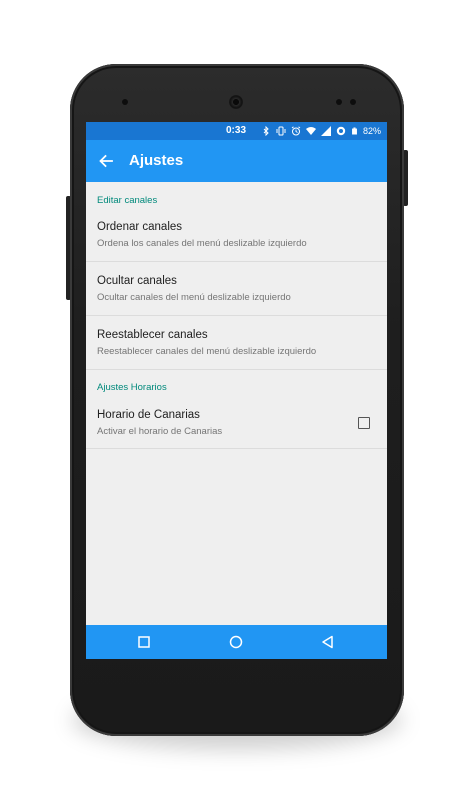 This screenshot has width=473, height=800. I want to click on battery-icon, so click(354, 131).